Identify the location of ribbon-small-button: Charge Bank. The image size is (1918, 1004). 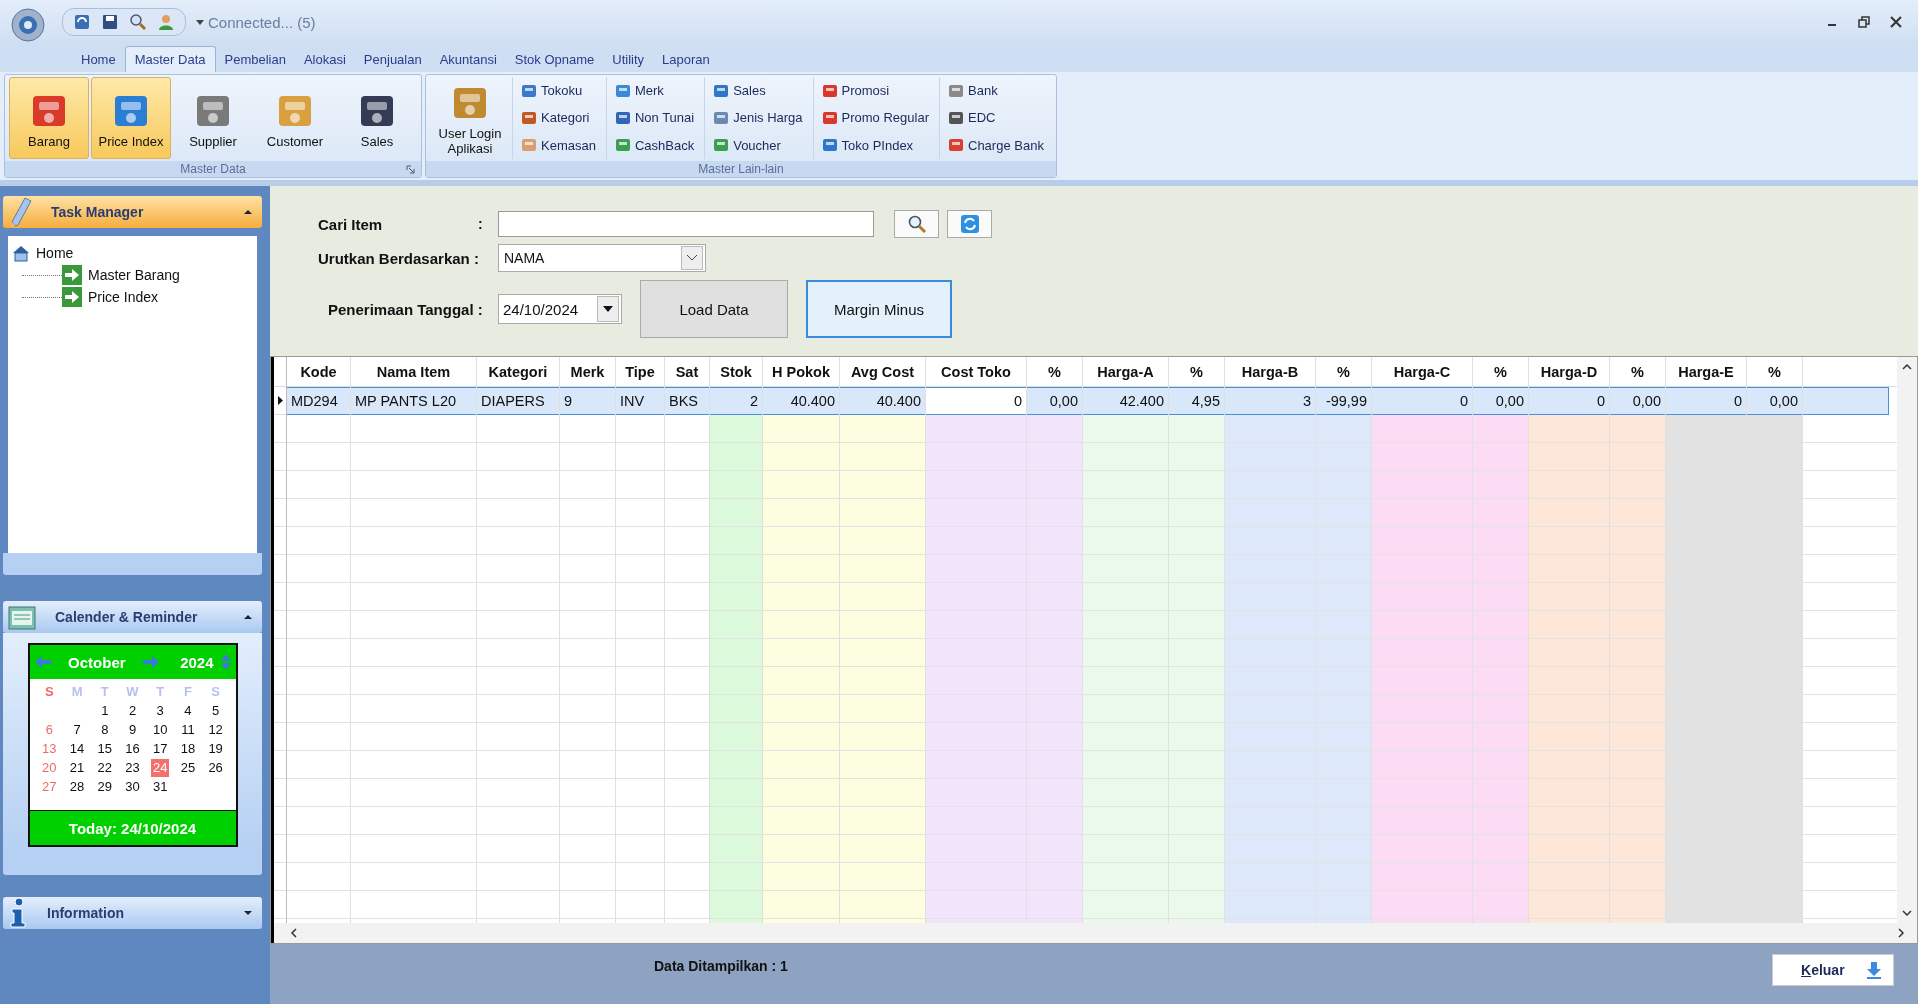
(996, 145).